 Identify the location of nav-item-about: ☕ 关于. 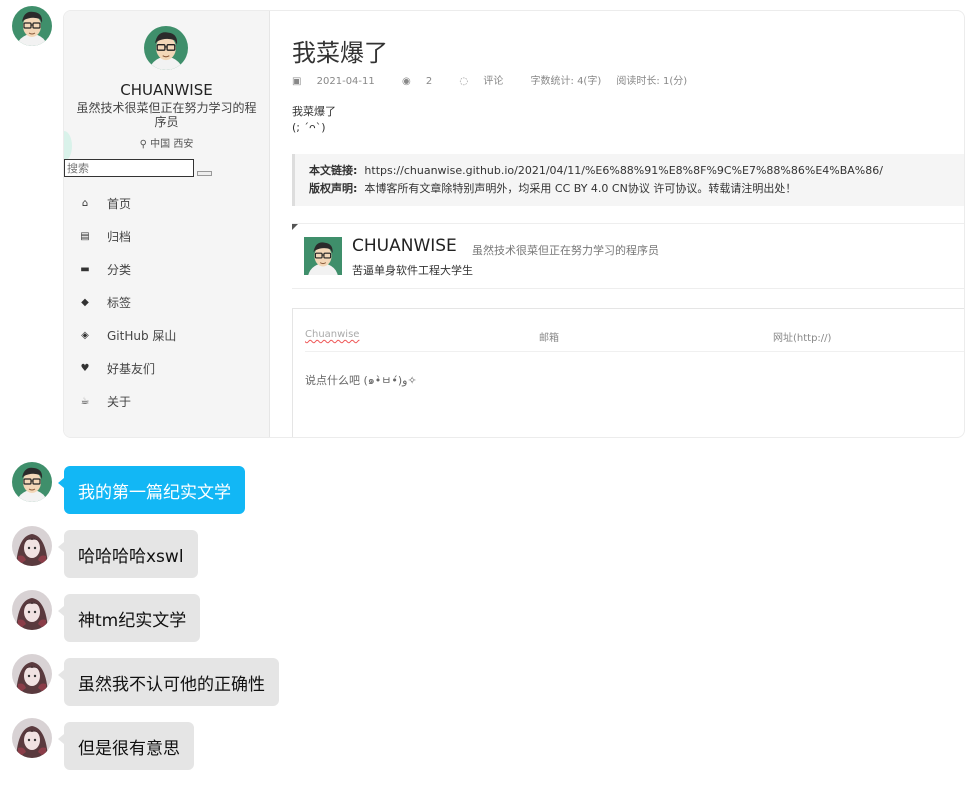
(127, 401).